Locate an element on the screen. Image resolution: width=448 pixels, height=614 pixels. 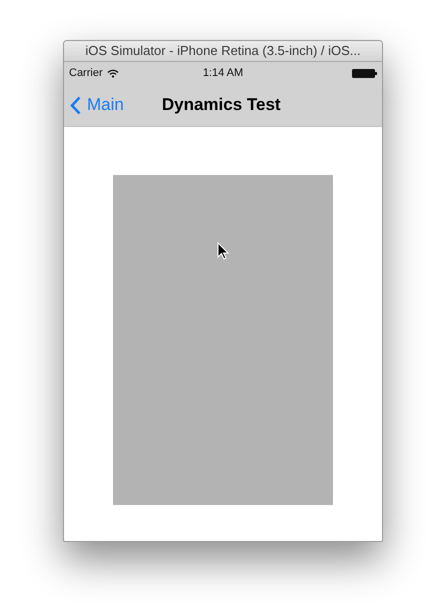
battery-icon is located at coordinates (364, 73).